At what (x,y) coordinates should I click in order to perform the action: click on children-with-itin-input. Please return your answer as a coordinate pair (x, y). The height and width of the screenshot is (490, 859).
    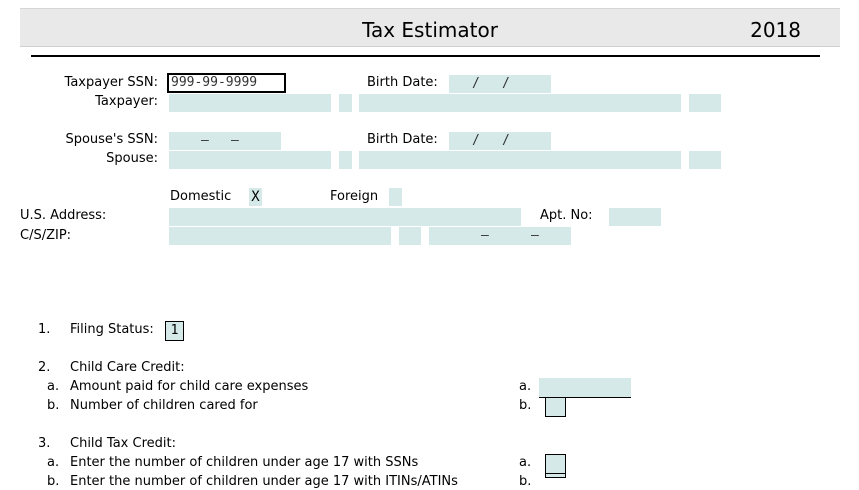
    Looking at the image, I should click on (555, 475).